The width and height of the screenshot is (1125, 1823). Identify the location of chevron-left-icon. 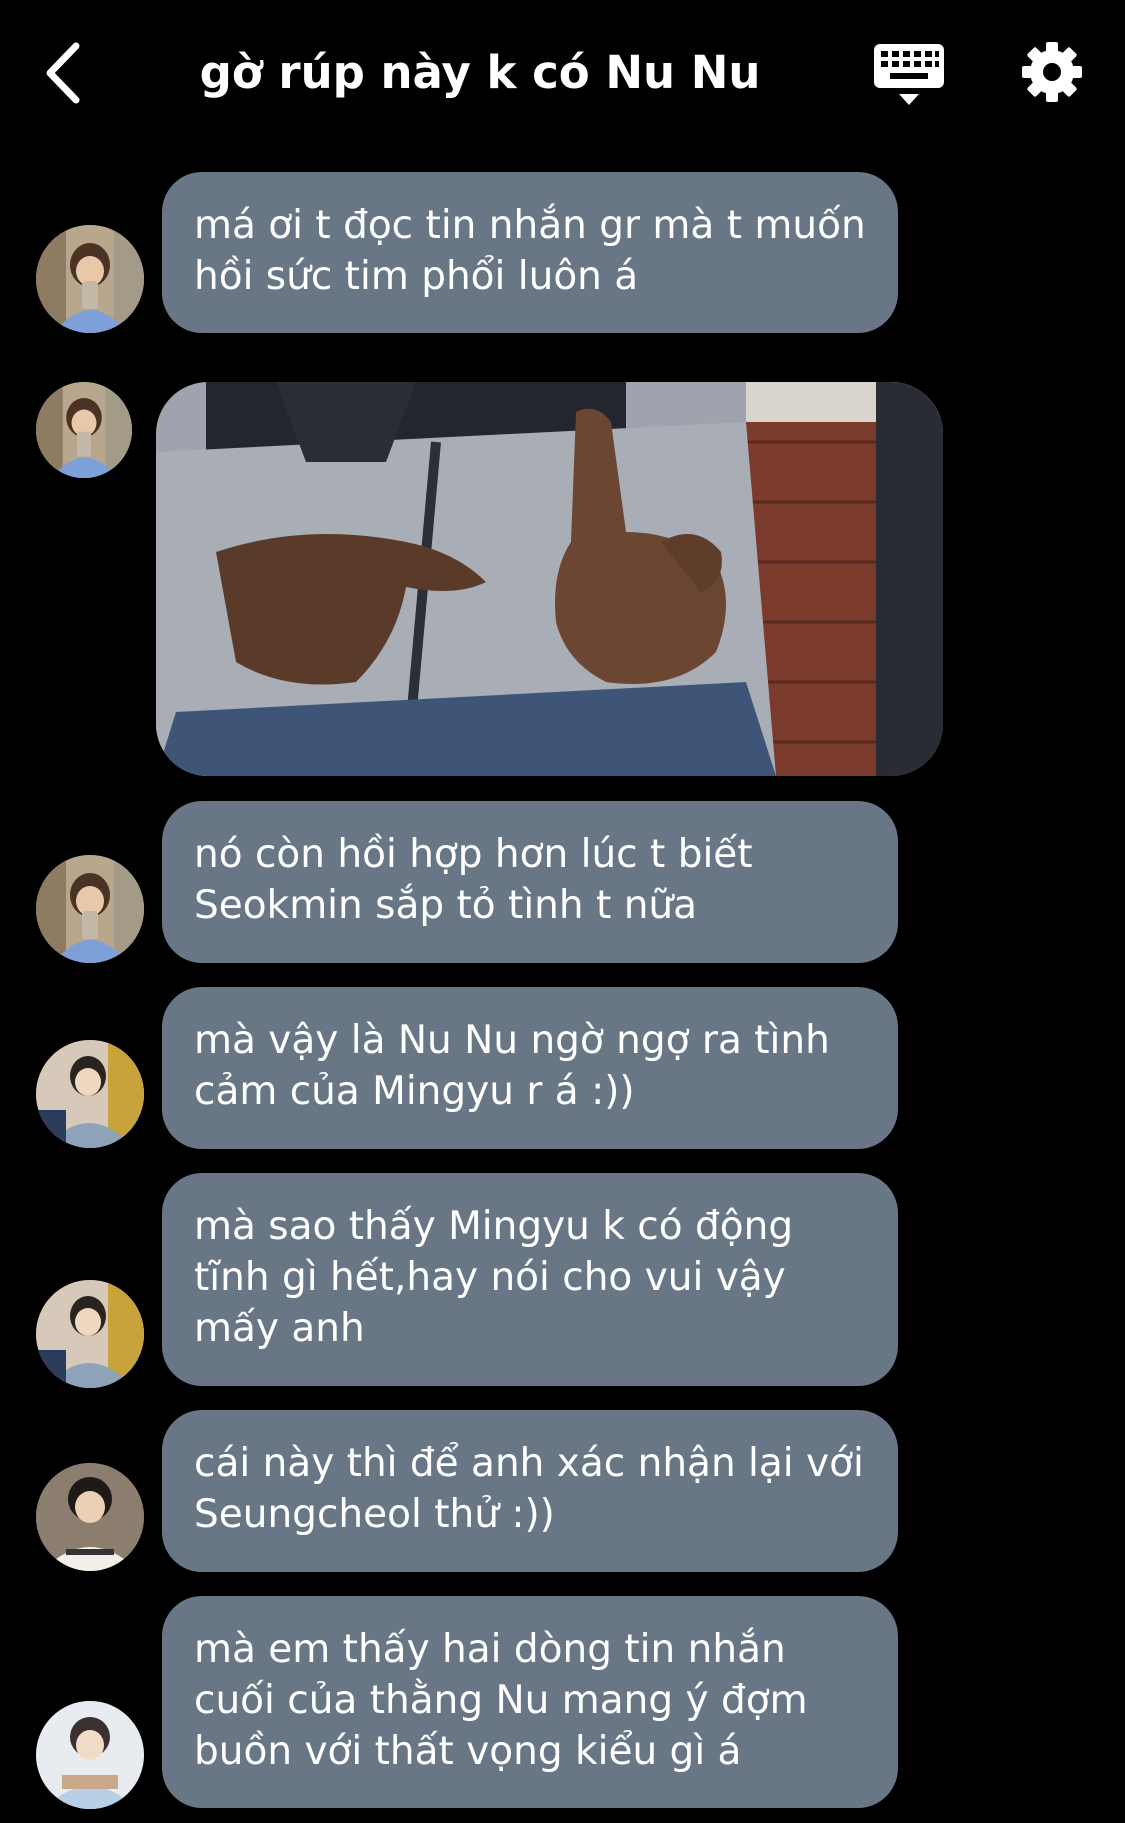
(63, 73).